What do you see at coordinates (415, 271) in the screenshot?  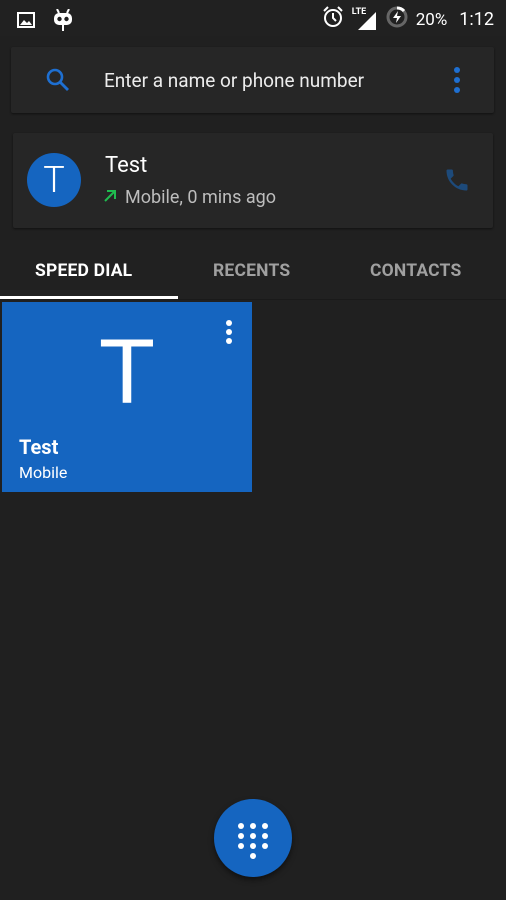 I see `tab-contacts: CONTACTS` at bounding box center [415, 271].